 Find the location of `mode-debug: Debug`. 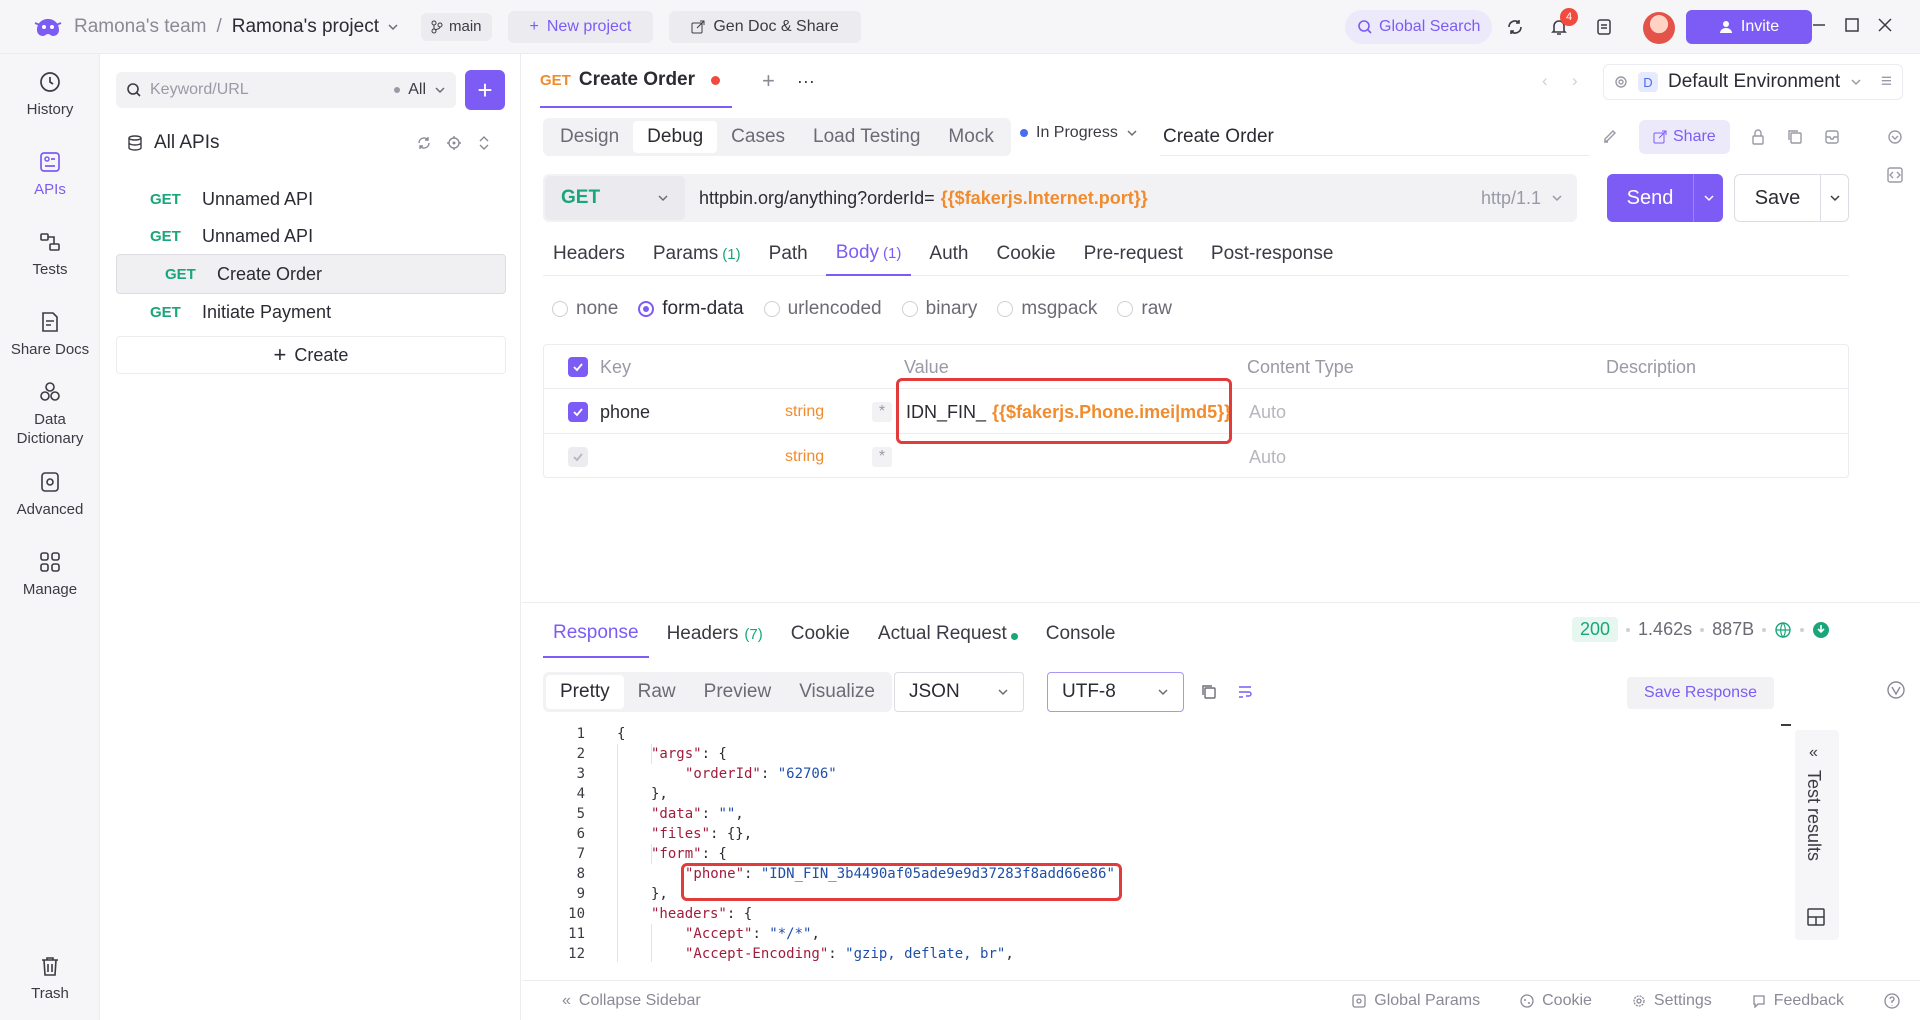

mode-debug: Debug is located at coordinates (675, 137).